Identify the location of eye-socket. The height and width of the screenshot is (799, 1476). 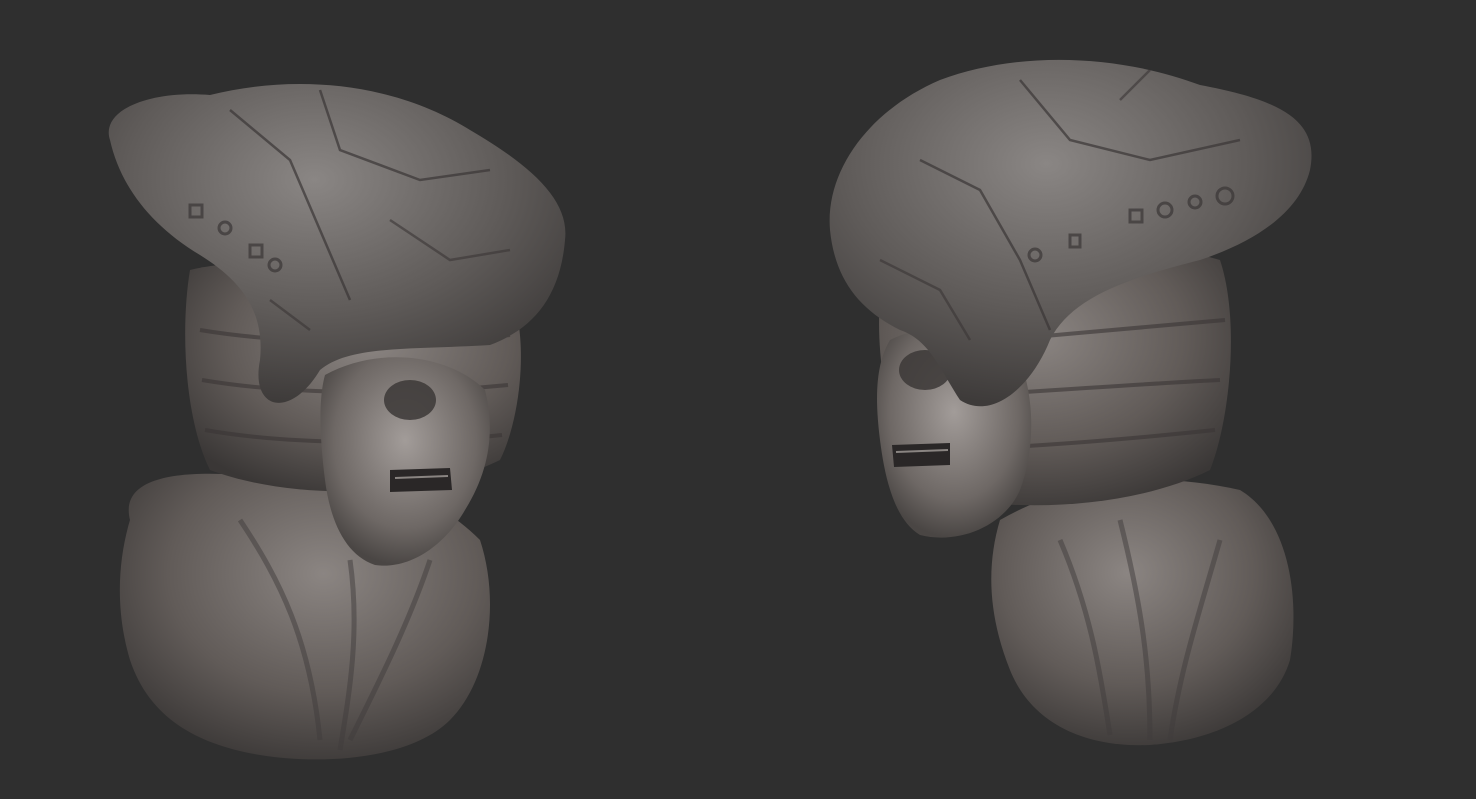
(410, 400).